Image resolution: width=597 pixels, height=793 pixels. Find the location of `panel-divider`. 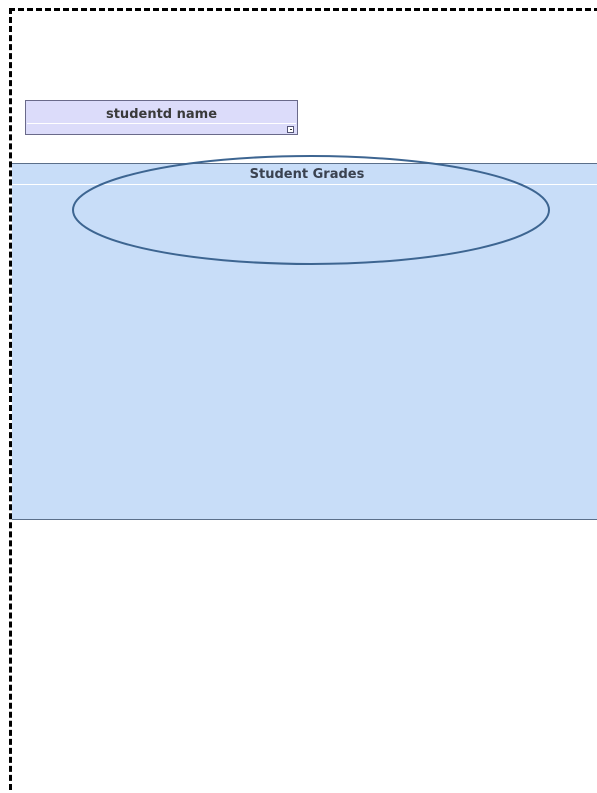

panel-divider is located at coordinates (304, 184).